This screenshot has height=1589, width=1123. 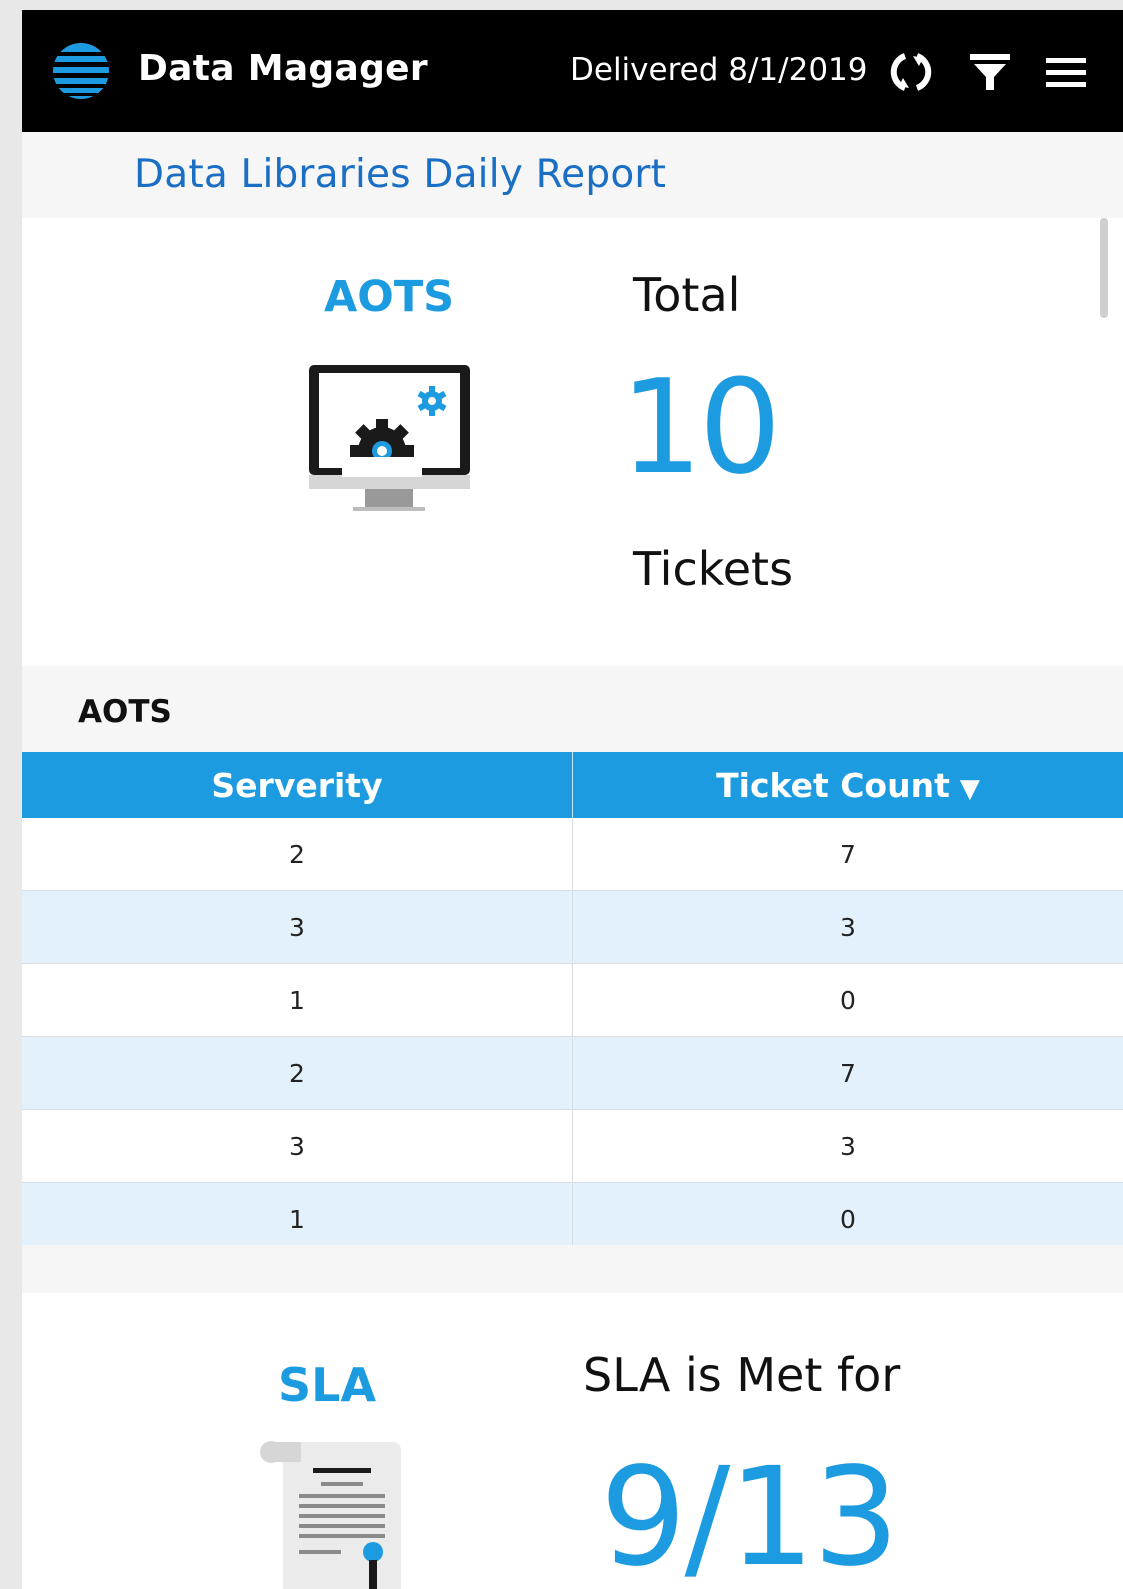 I want to click on tickets-label: Tickets, so click(x=713, y=569).